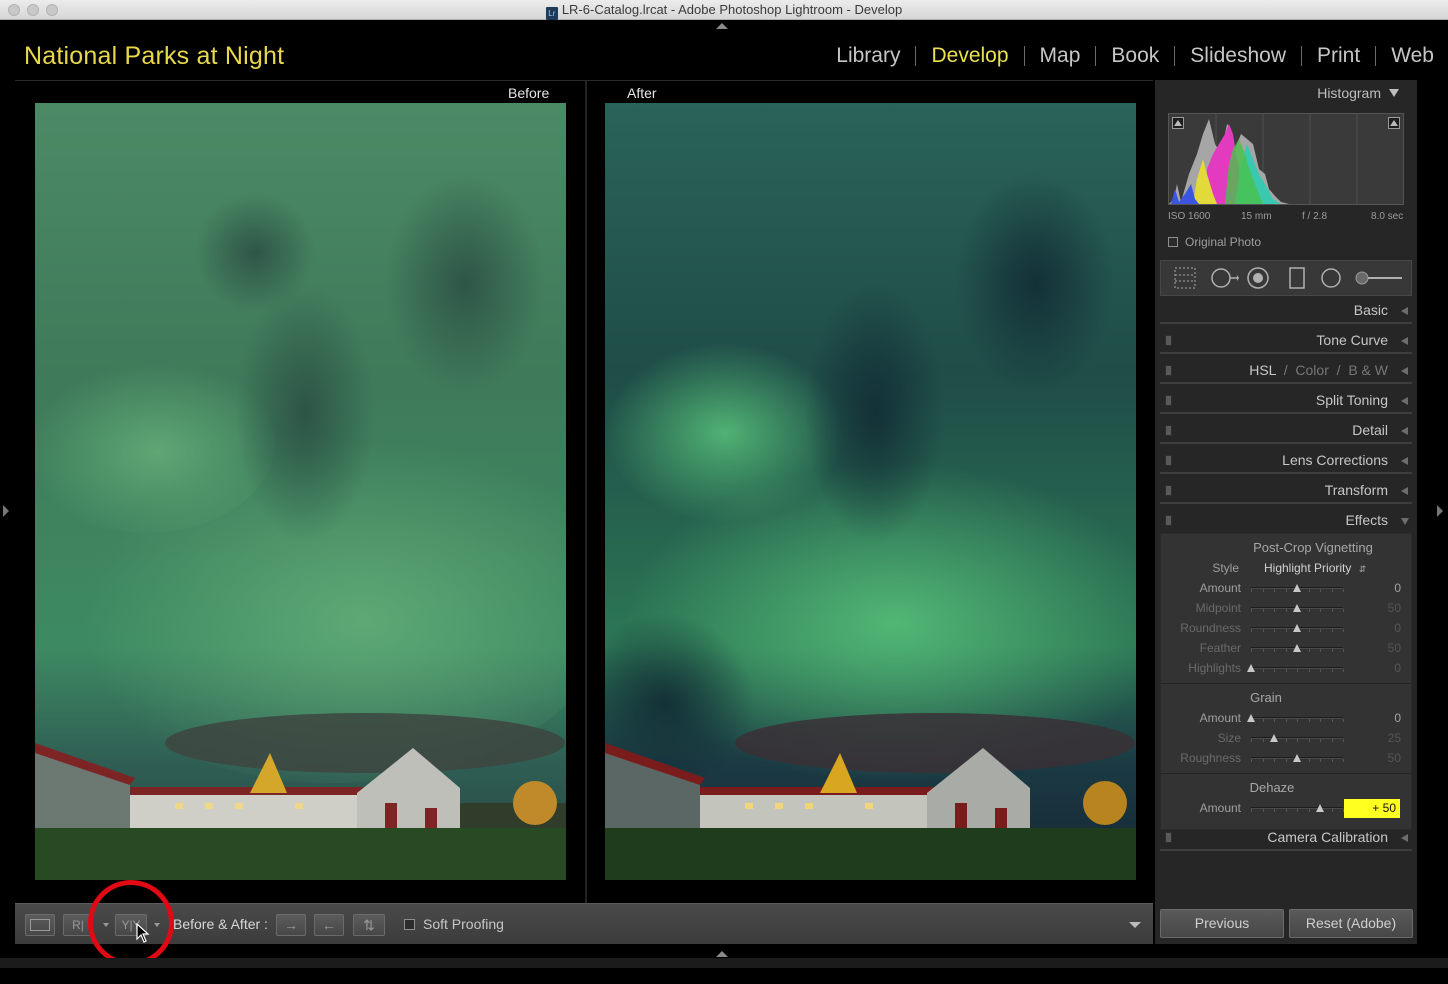 This screenshot has height=984, width=1448. What do you see at coordinates (1315, 568) in the screenshot?
I see `vignette-style-select: Highlight Priority ⇵` at bounding box center [1315, 568].